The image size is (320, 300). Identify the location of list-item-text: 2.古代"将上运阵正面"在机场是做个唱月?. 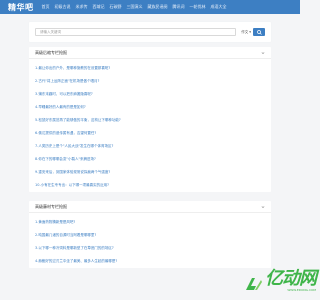
(67, 81).